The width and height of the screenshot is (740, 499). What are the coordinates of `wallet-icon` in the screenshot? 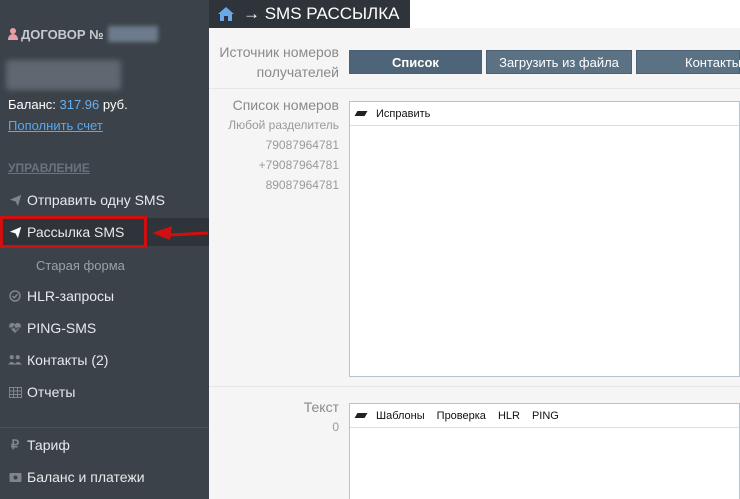 It's located at (15, 477).